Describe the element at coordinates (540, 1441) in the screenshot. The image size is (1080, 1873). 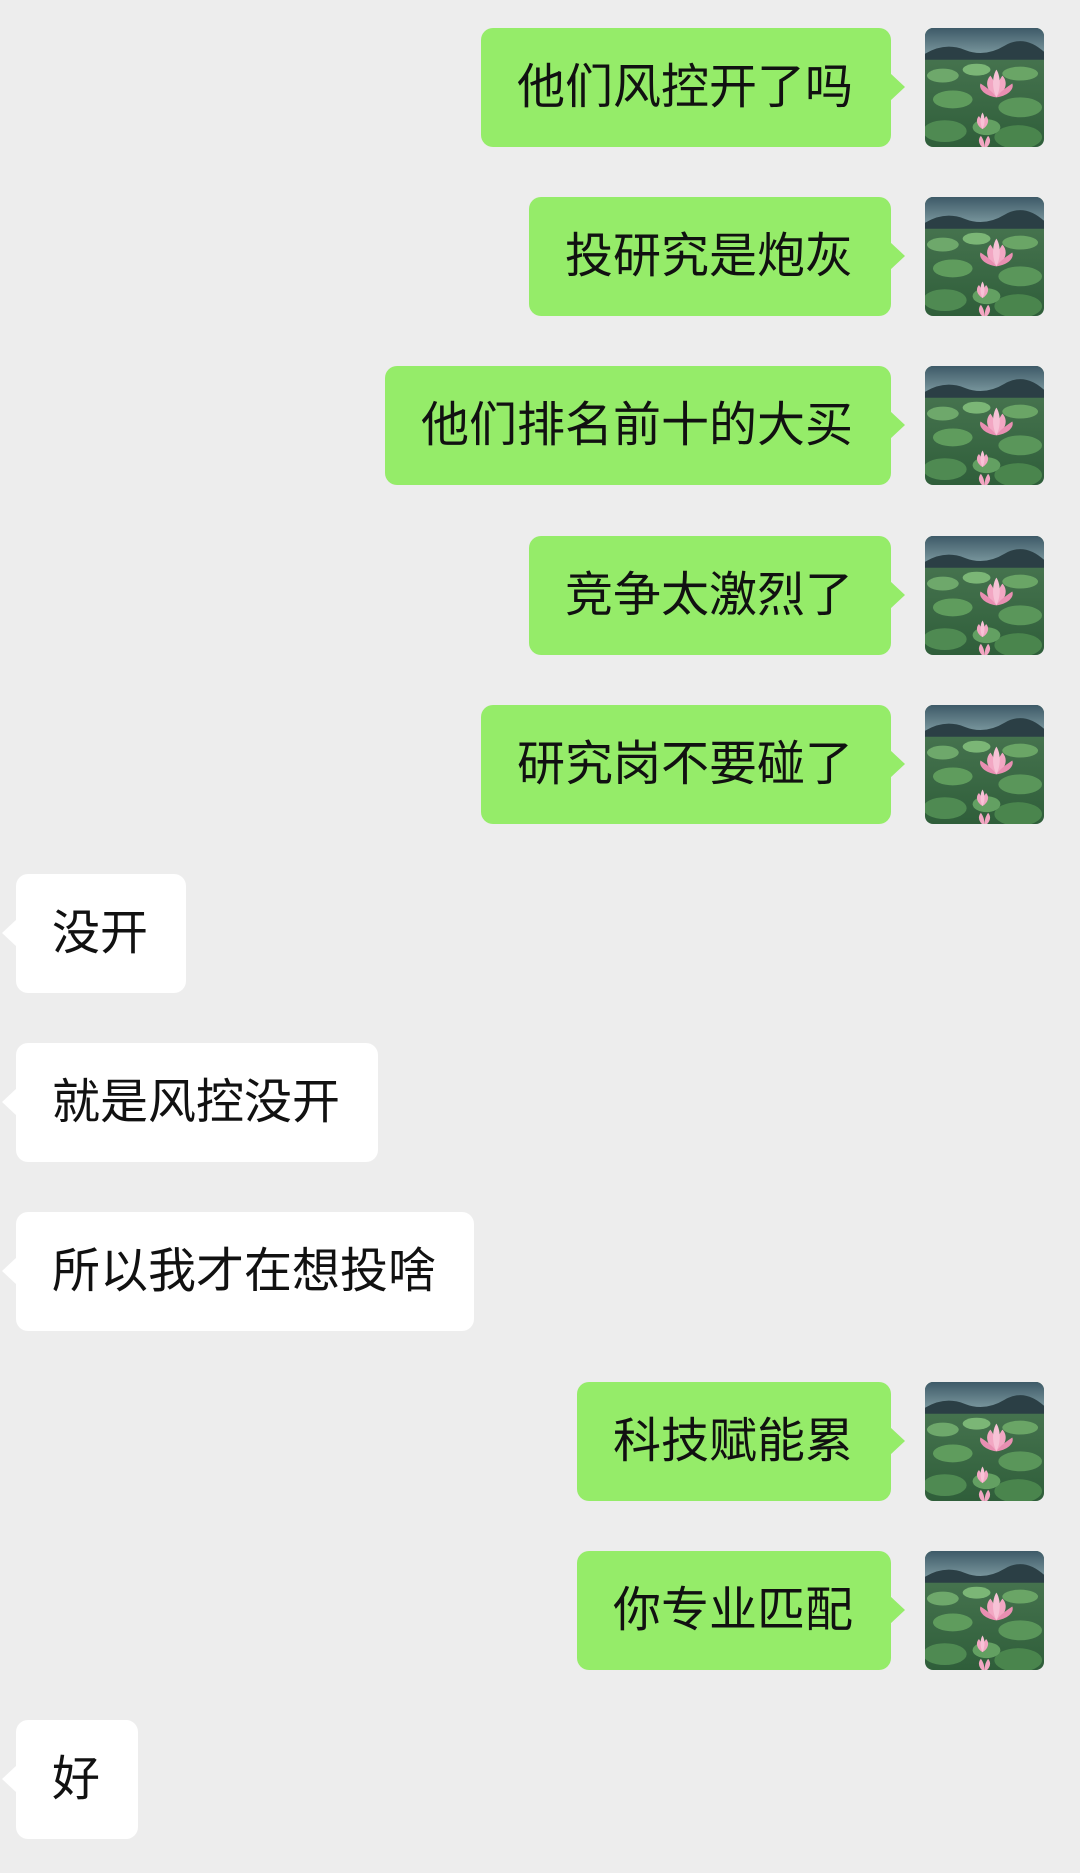
I see `message-row: 科技赋能累` at that location.